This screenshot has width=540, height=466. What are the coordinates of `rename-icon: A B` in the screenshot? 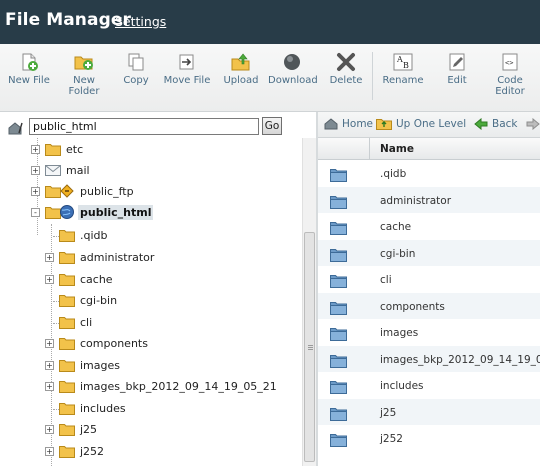 It's located at (403, 62).